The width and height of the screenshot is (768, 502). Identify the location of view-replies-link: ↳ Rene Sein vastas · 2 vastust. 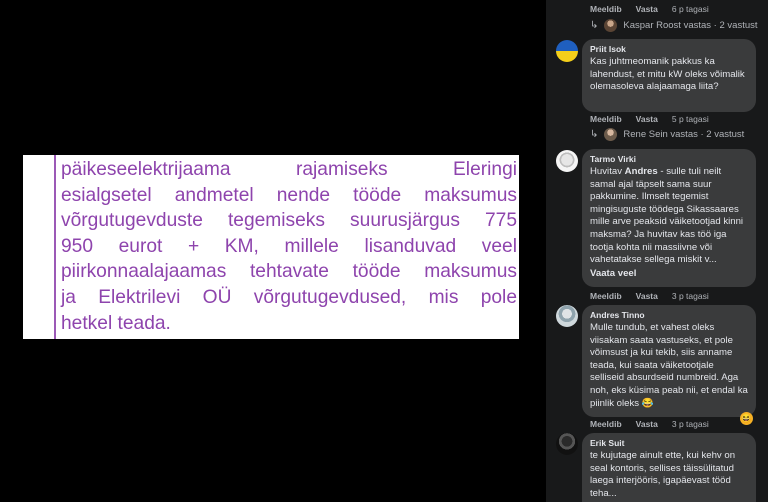
(667, 134).